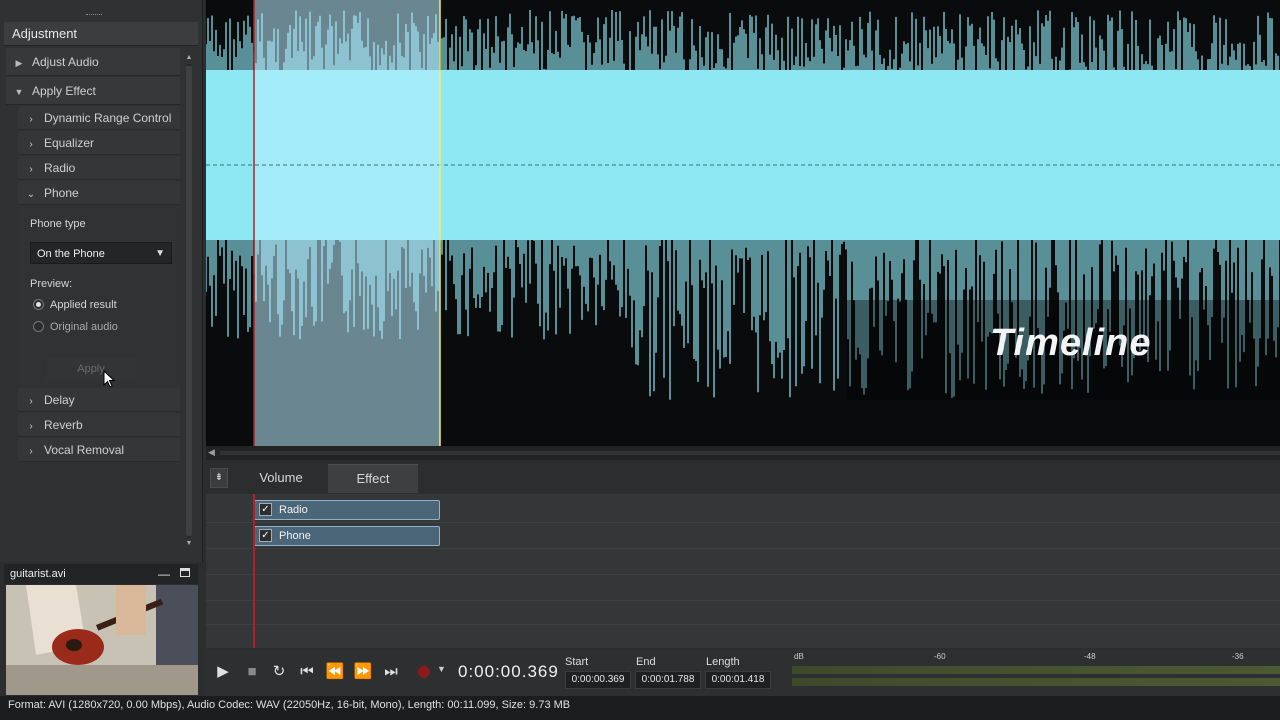 The height and width of the screenshot is (720, 1280). I want to click on phone-type-label: Phone type, so click(58, 224).